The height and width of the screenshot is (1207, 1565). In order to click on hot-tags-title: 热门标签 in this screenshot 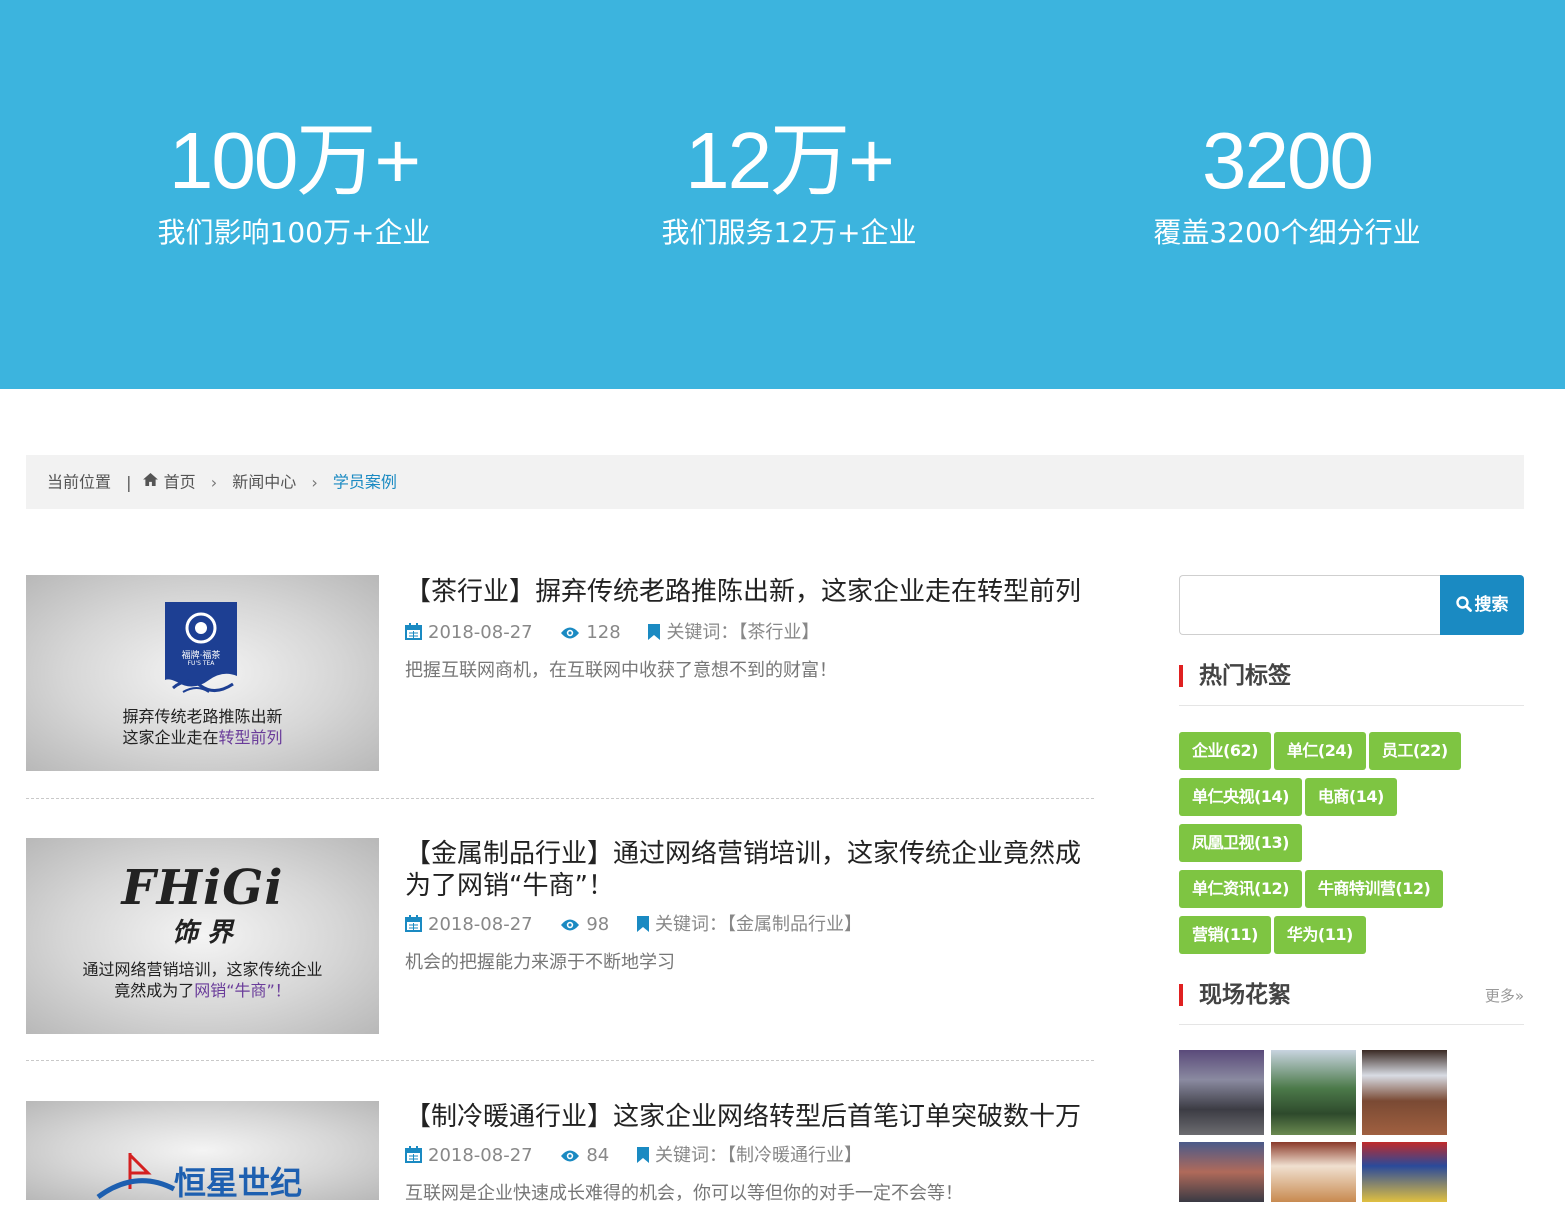, I will do `click(1245, 676)`.